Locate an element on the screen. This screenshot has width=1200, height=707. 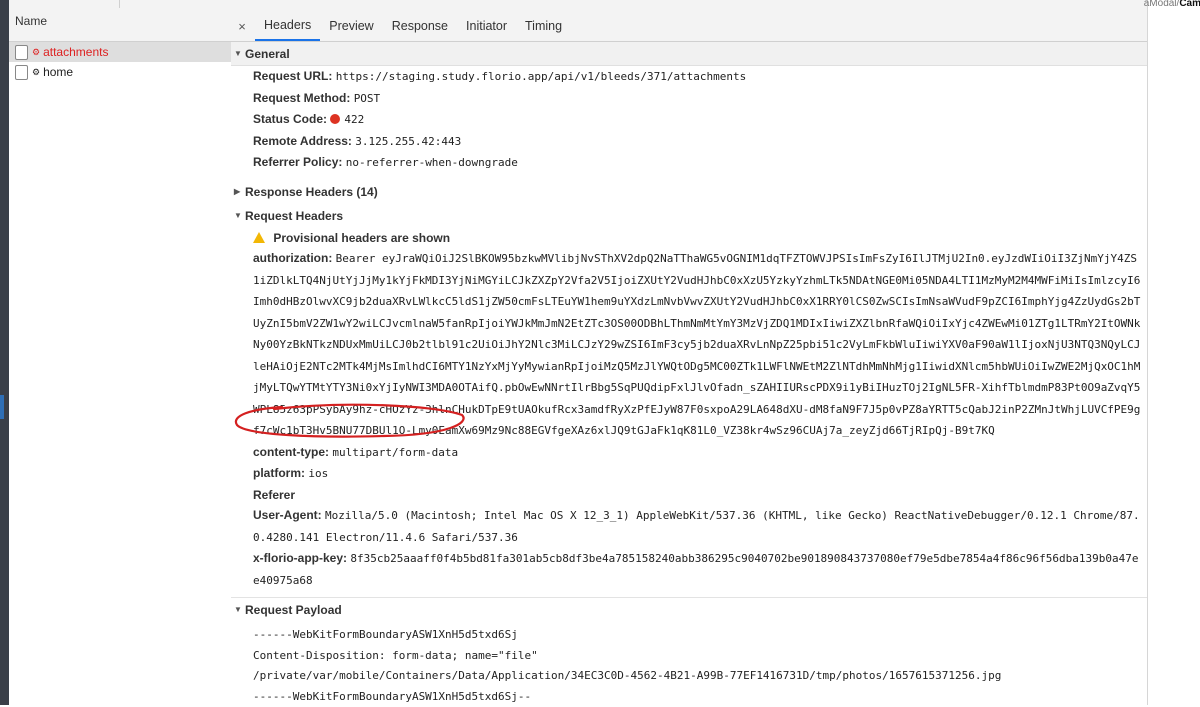
referrer-policy-key: Referrer Policy: is located at coordinates (297, 162).